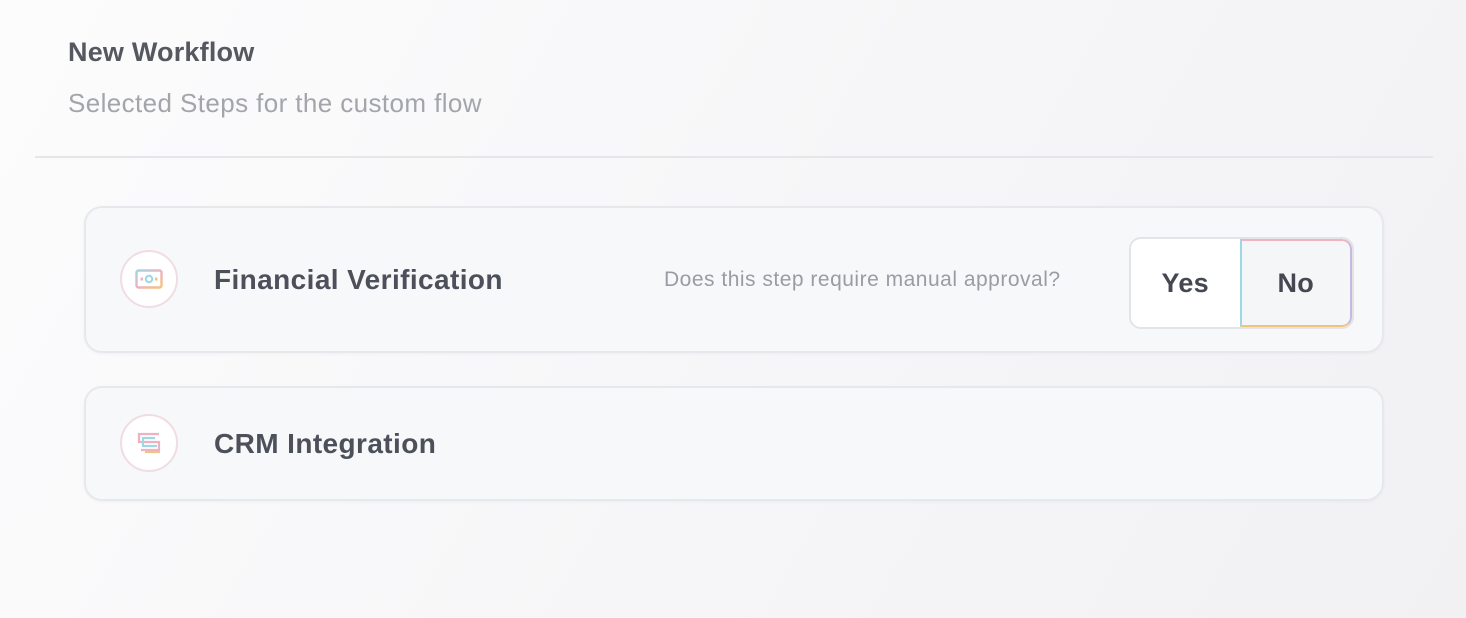 The image size is (1466, 618). Describe the element at coordinates (734, 157) in the screenshot. I see `header-divider` at that location.